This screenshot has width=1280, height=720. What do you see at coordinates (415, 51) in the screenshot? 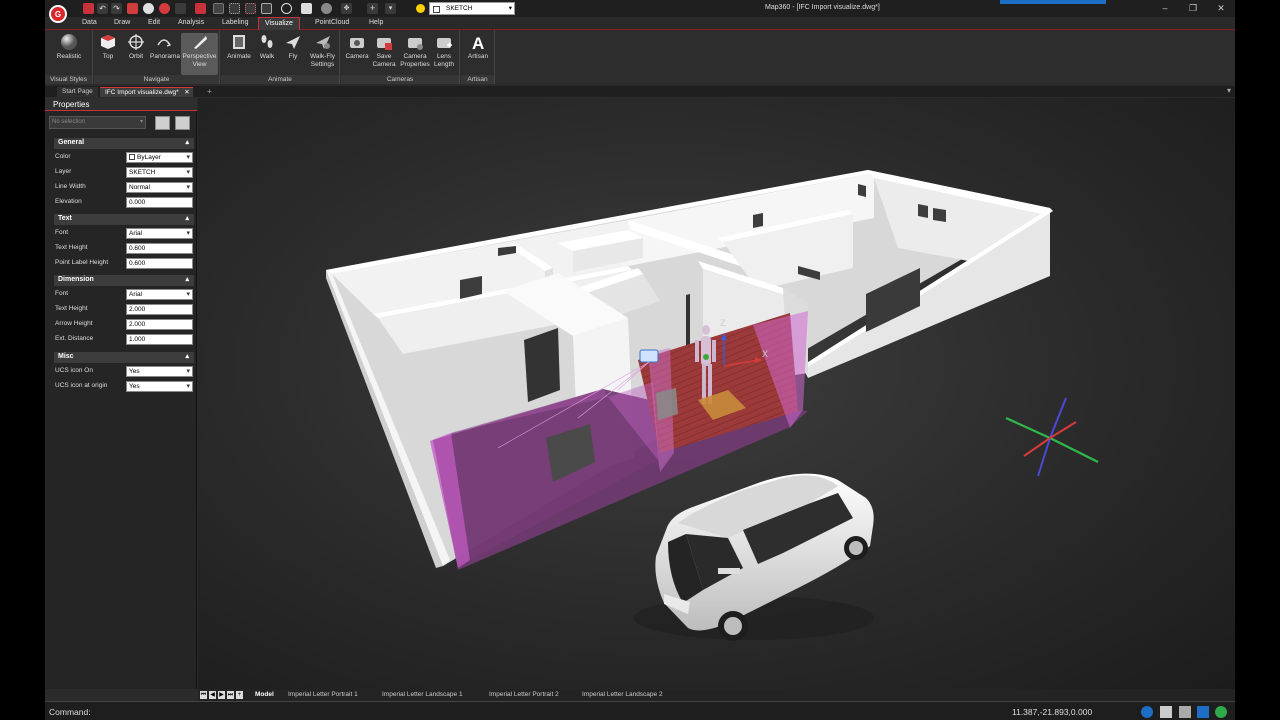
I see `camera-properties-button: Camera Properties` at bounding box center [415, 51].